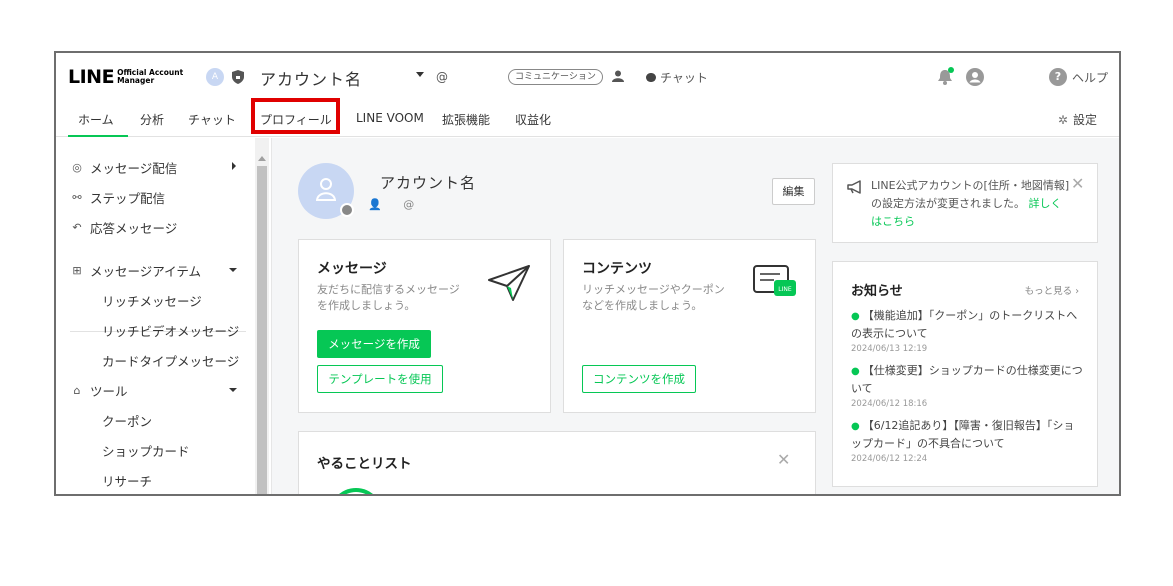 Image resolution: width=1173 pixels, height=586 pixels. What do you see at coordinates (555, 77) in the screenshot?
I see `communication-badge: コミュニケーション` at bounding box center [555, 77].